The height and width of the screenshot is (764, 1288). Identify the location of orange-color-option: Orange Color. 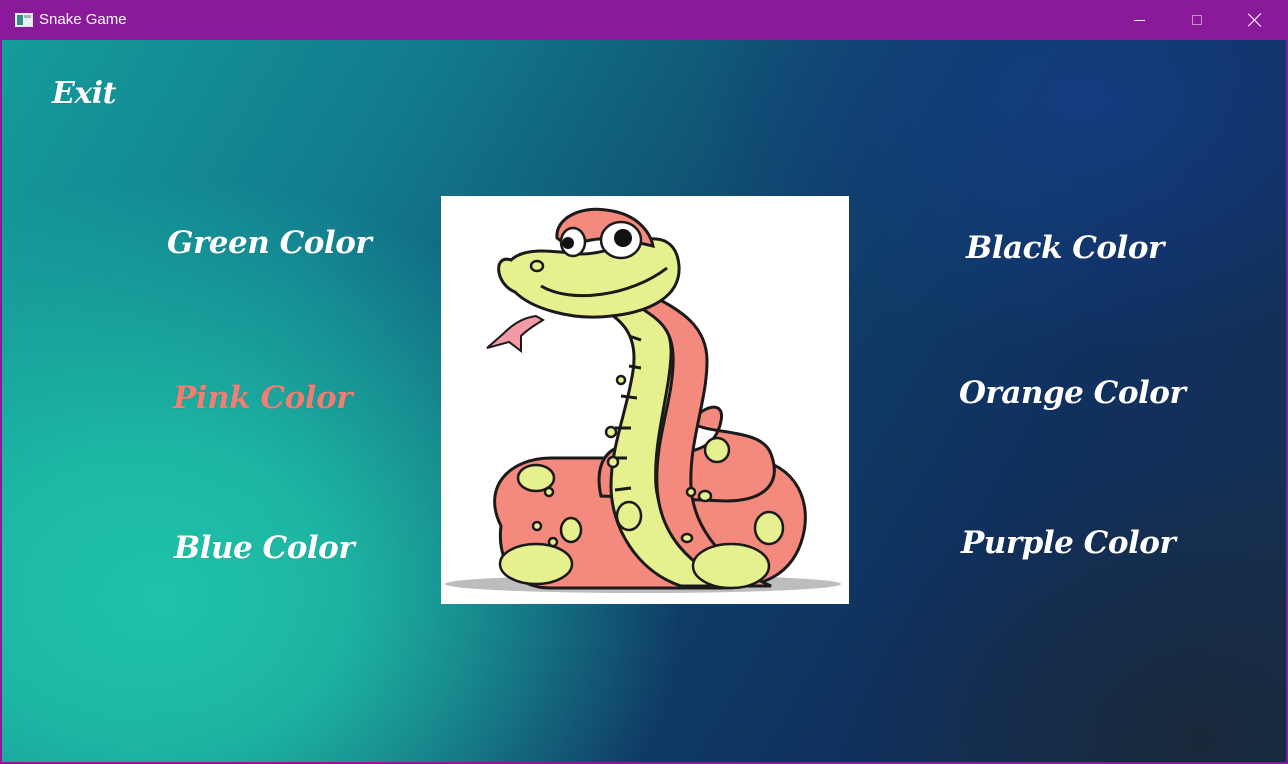
(1072, 393).